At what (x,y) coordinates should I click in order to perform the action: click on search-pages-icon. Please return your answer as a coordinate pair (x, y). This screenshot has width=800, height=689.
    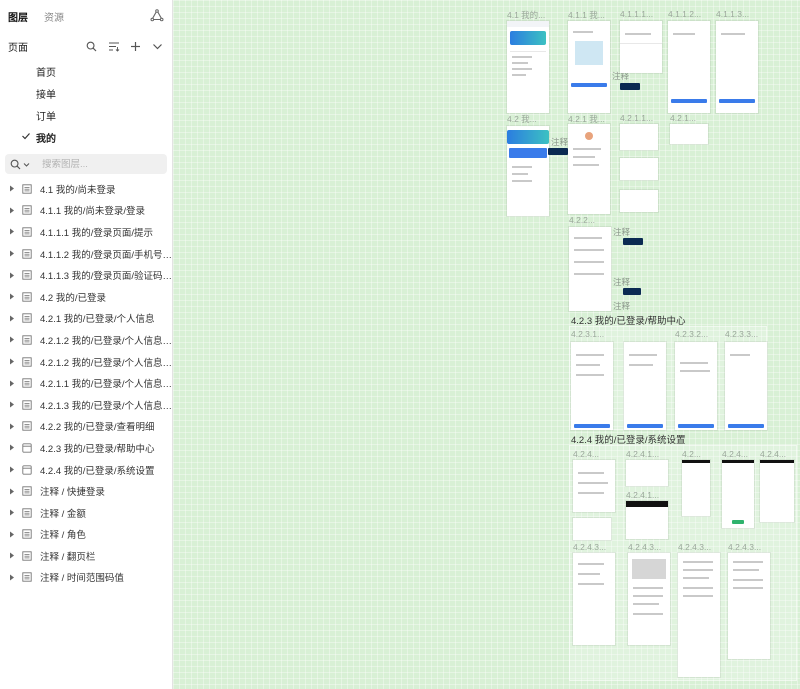
    Looking at the image, I should click on (91, 46).